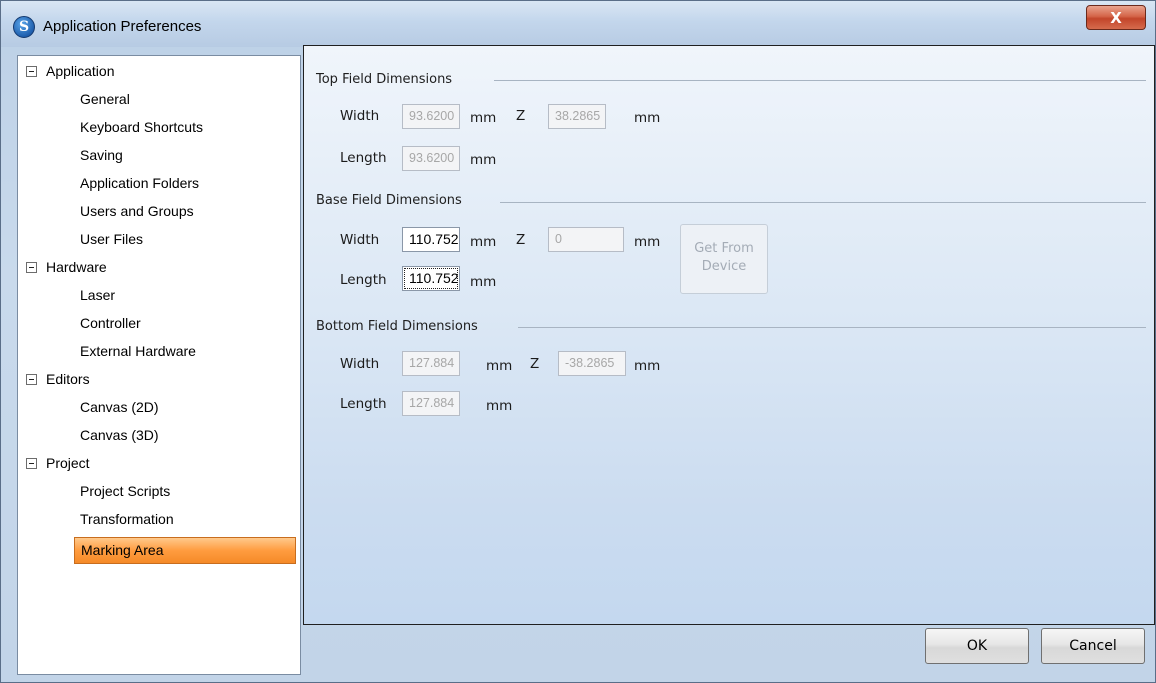 The image size is (1156, 683). I want to click on bottom-z-unit: mm, so click(647, 366).